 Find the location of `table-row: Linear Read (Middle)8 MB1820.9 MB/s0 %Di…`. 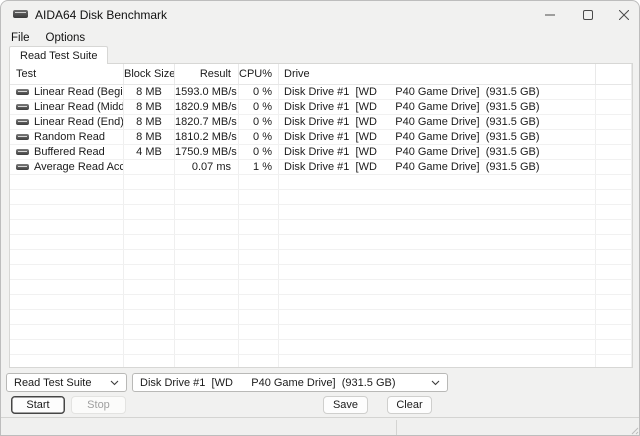

table-row: Linear Read (Middle)8 MB1820.9 MB/s0 %Di… is located at coordinates (321, 107).